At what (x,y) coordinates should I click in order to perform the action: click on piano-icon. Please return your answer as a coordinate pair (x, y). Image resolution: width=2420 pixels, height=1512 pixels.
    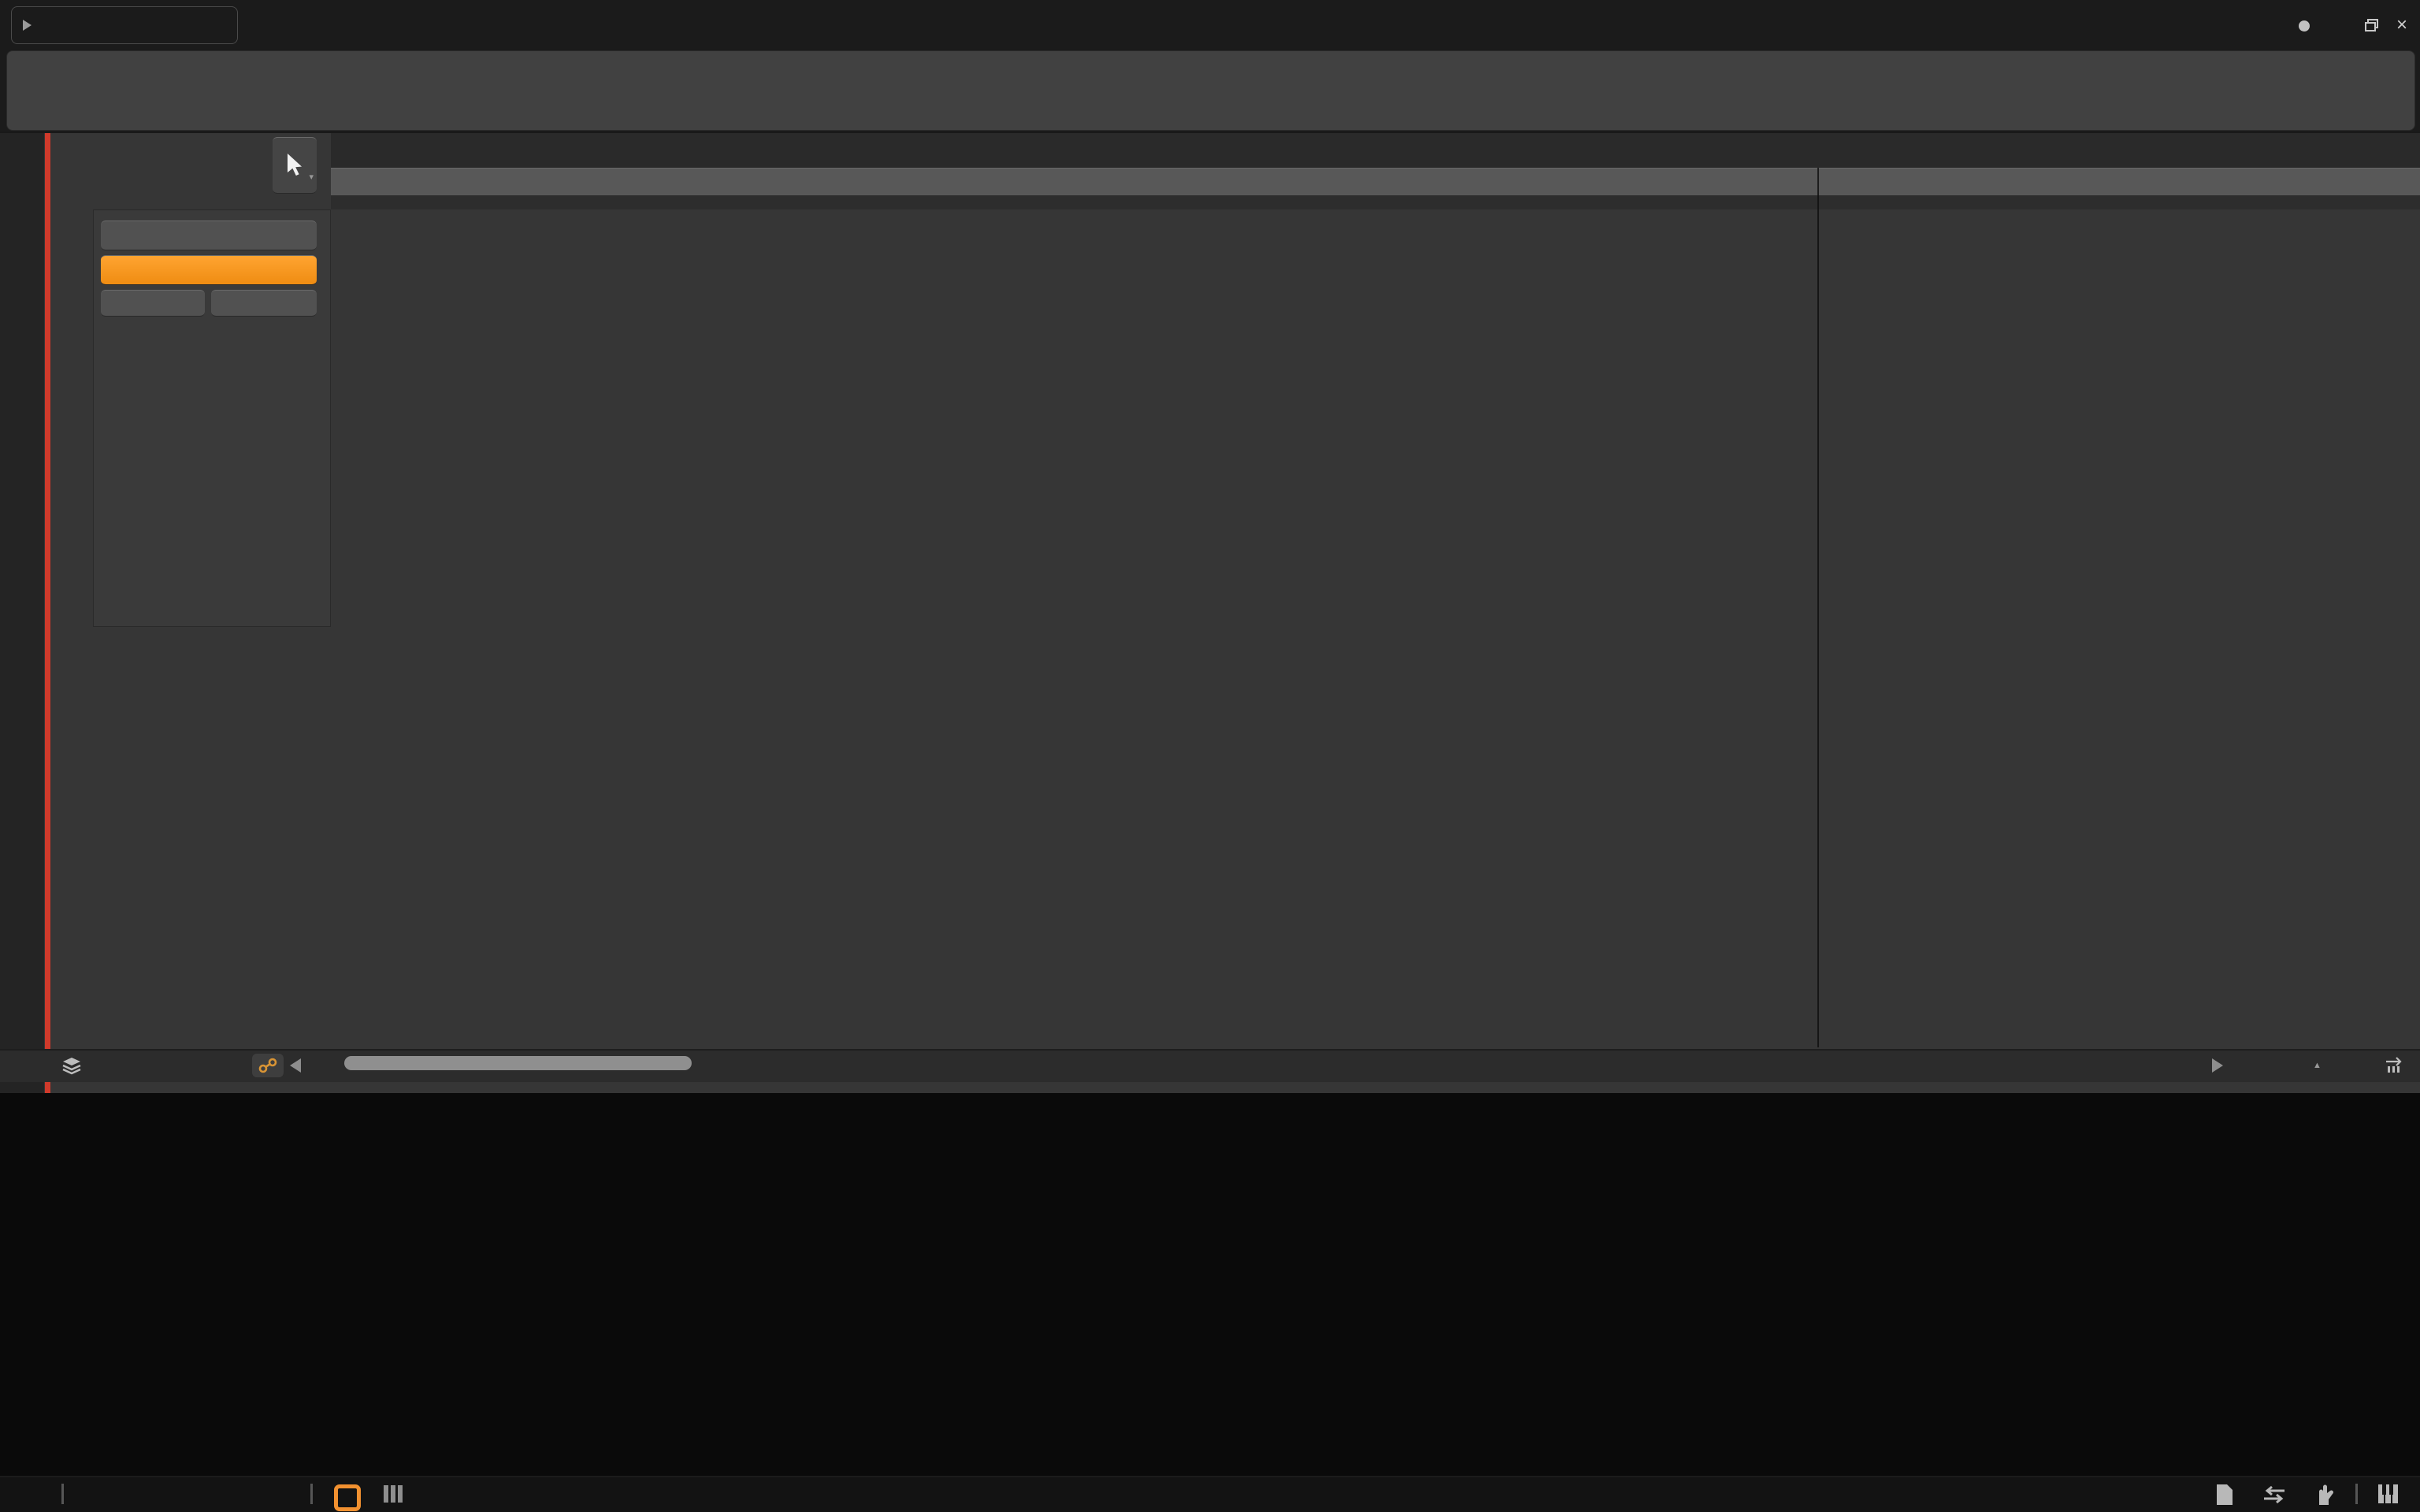
    Looking at the image, I should click on (2388, 1494).